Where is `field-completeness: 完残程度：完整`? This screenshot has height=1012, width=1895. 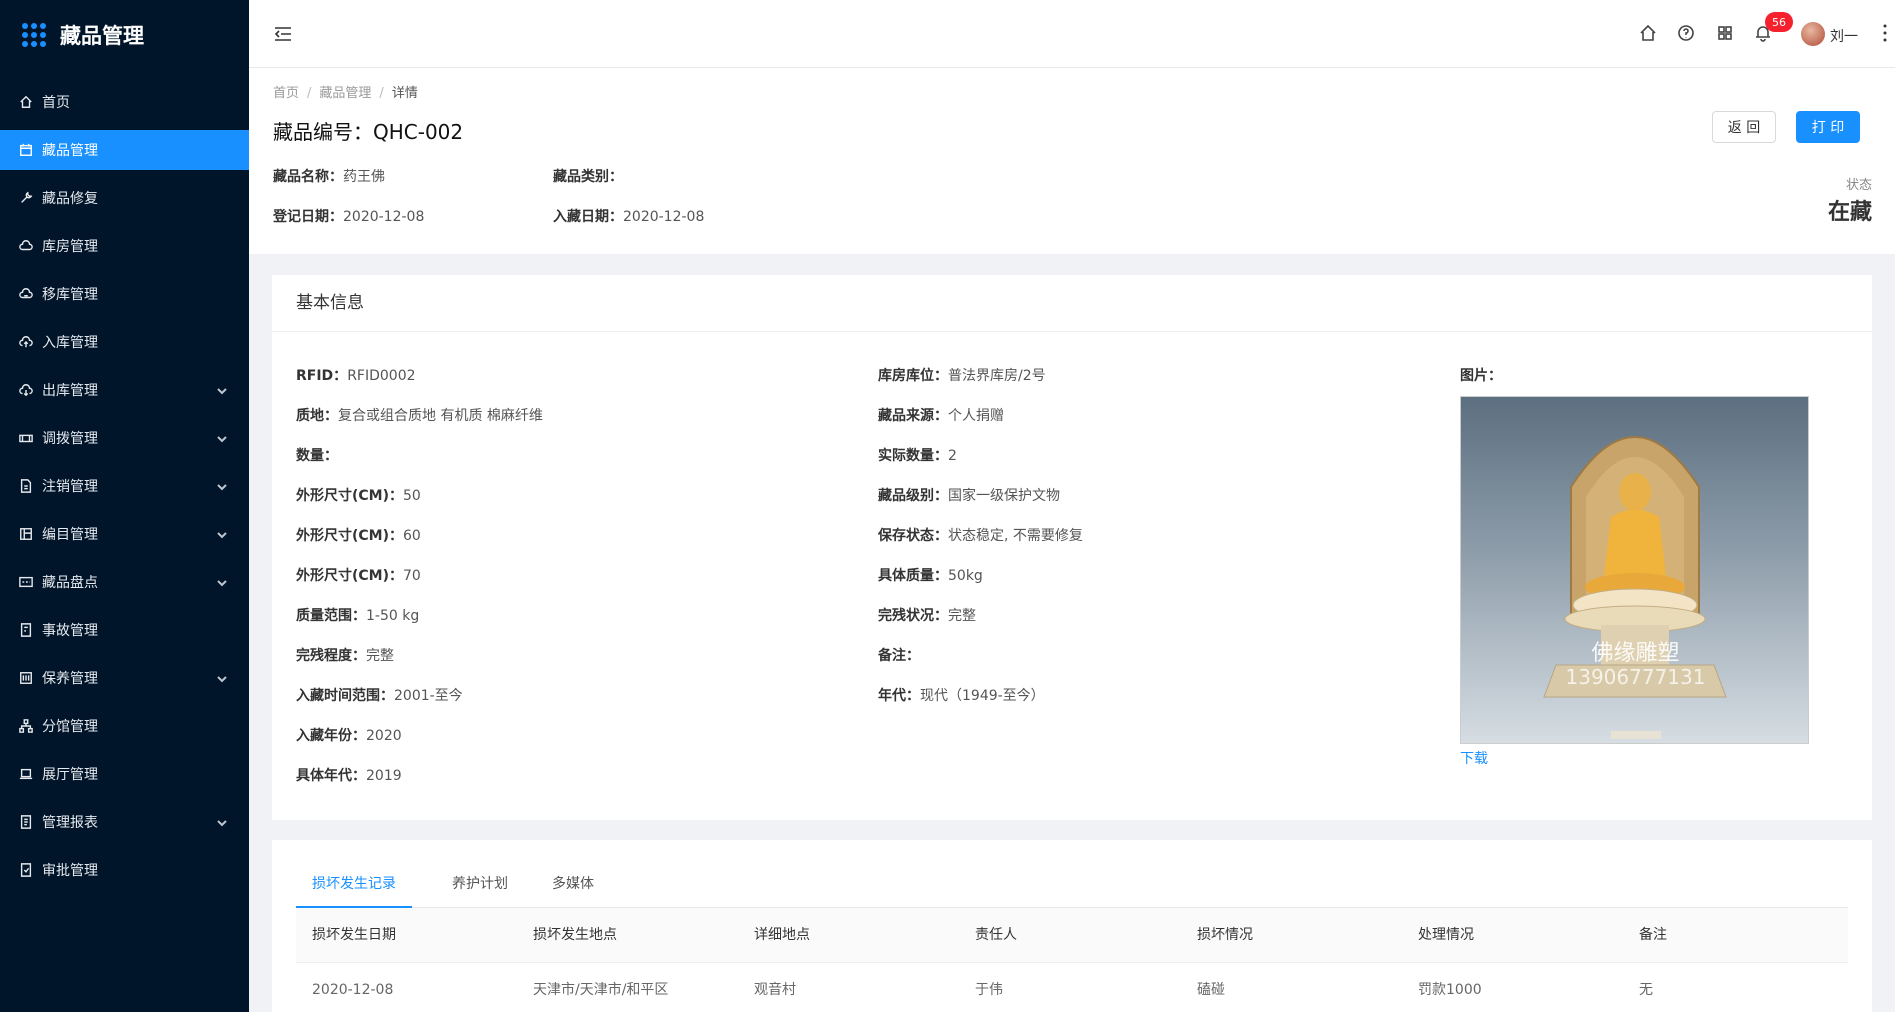
field-completeness: 完残程度：完整 is located at coordinates (345, 656).